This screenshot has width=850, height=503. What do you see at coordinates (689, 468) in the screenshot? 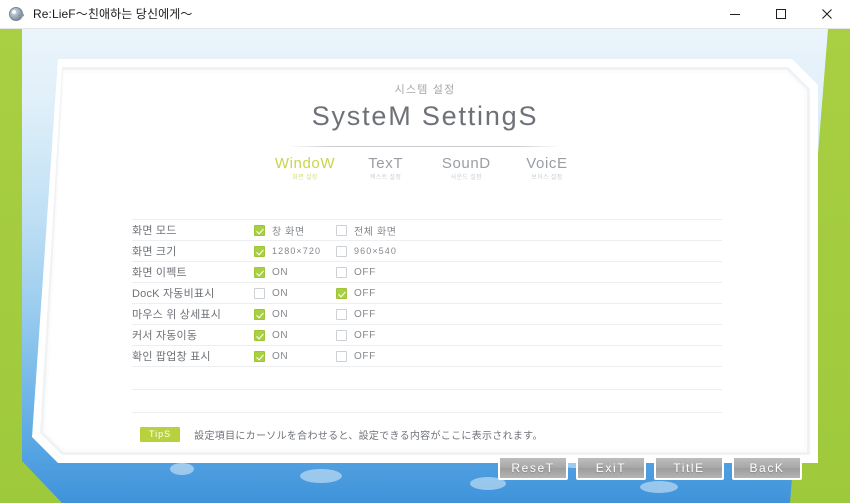
I see `title-button: TitlE` at bounding box center [689, 468].